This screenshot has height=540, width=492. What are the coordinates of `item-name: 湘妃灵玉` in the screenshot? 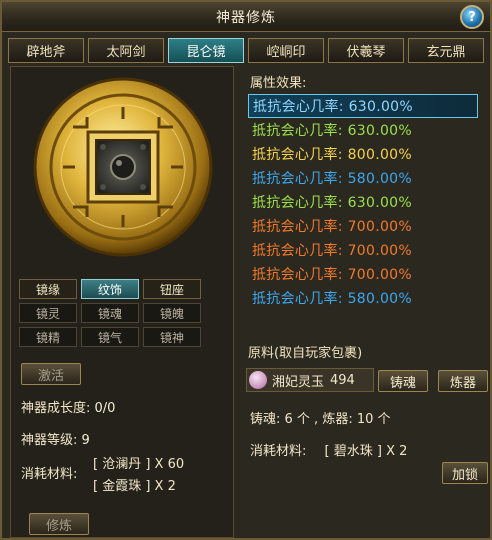 It's located at (298, 382).